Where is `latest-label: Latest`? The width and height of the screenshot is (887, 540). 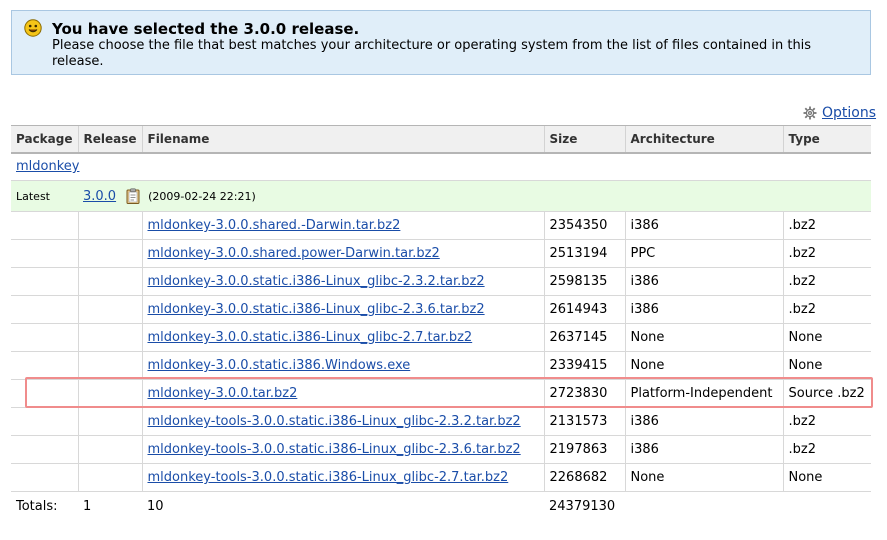 latest-label: Latest is located at coordinates (44, 196).